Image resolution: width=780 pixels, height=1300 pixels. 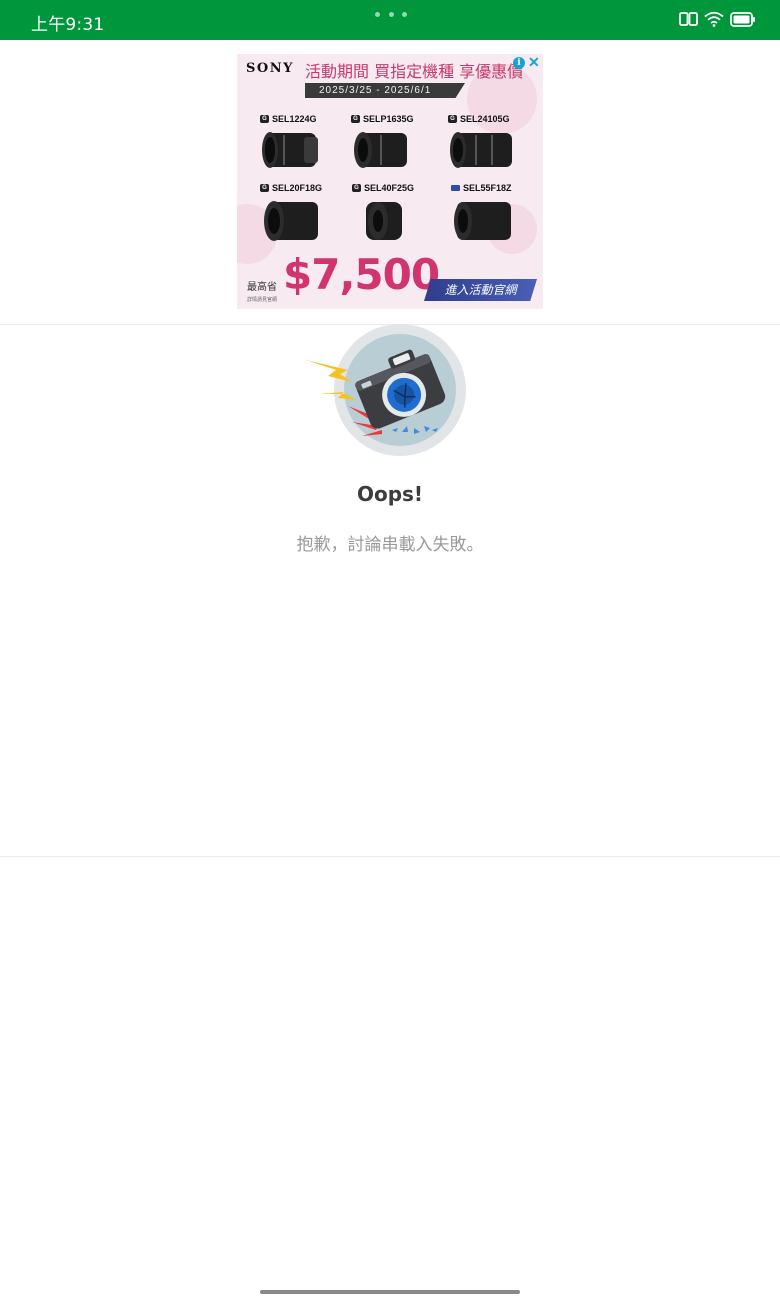 I want to click on ad-headline: 活動期間 買指定機種 享優惠價, so click(x=414, y=71).